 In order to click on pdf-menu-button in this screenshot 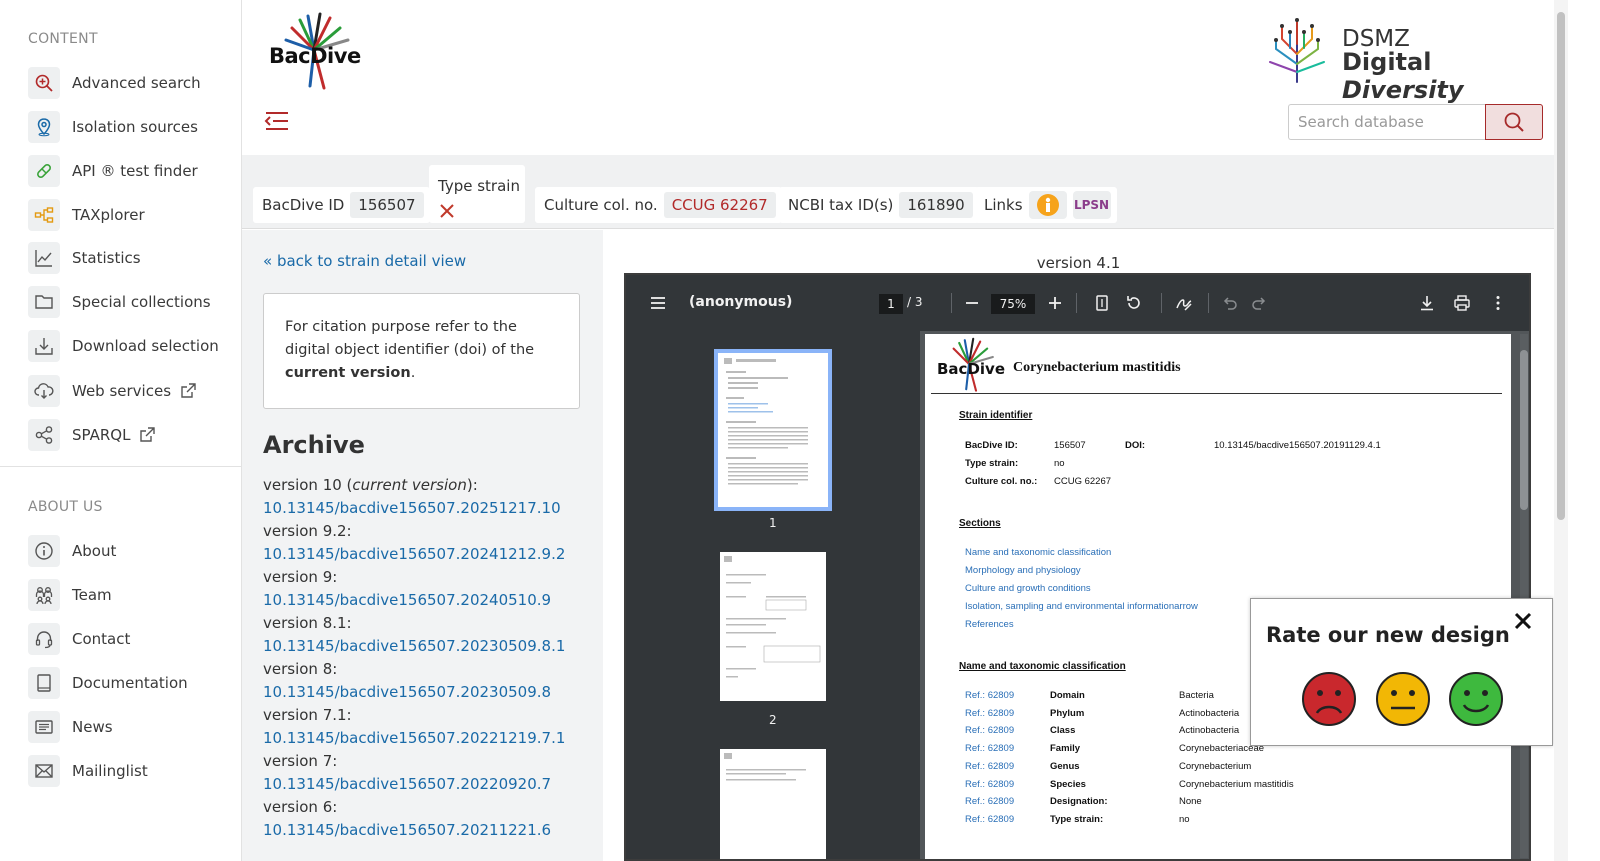, I will do `click(658, 303)`.